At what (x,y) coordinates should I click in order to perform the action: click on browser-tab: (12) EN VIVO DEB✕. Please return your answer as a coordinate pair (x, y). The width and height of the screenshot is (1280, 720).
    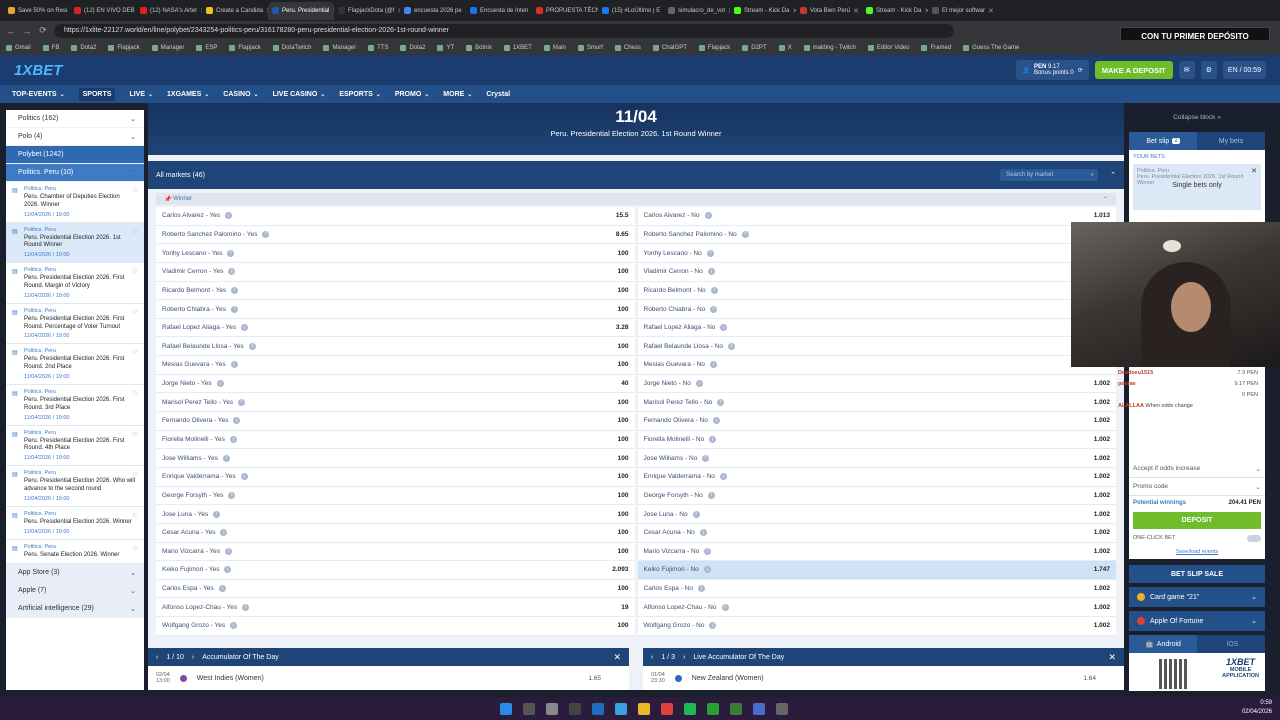
    Looking at the image, I should click on (103, 11).